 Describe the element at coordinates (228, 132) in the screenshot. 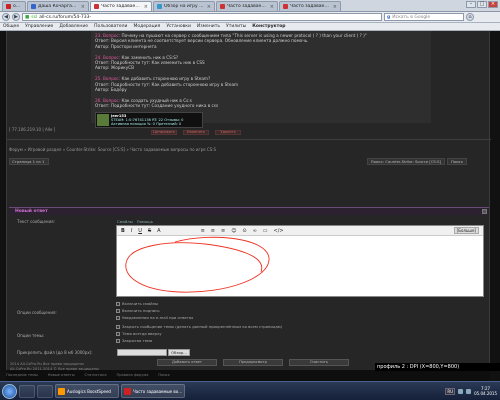

I see `delete-button: Удалить` at that location.